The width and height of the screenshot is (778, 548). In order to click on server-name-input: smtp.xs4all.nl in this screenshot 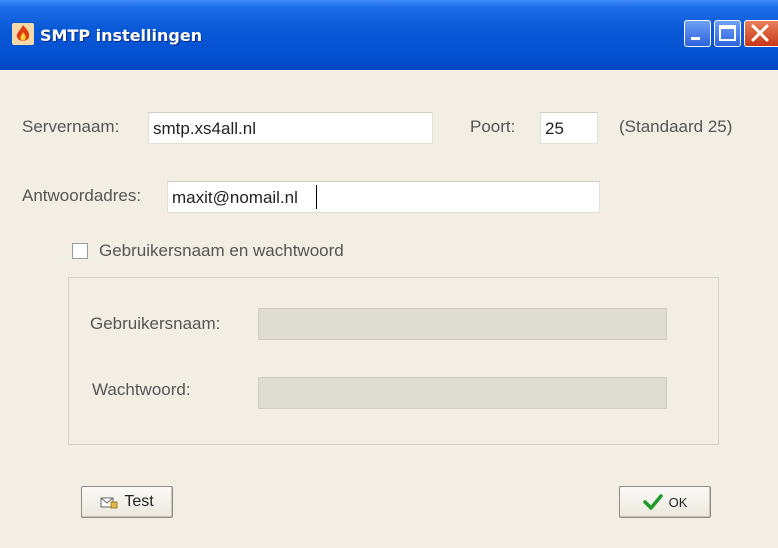, I will do `click(290, 128)`.